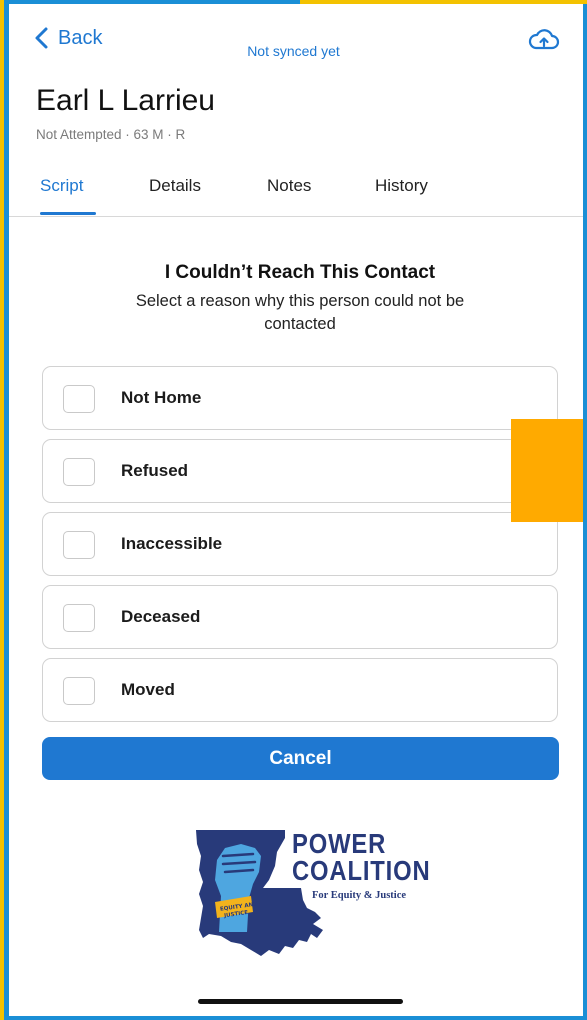  What do you see at coordinates (161, 397) in the screenshot?
I see `option-label: Not Home` at bounding box center [161, 397].